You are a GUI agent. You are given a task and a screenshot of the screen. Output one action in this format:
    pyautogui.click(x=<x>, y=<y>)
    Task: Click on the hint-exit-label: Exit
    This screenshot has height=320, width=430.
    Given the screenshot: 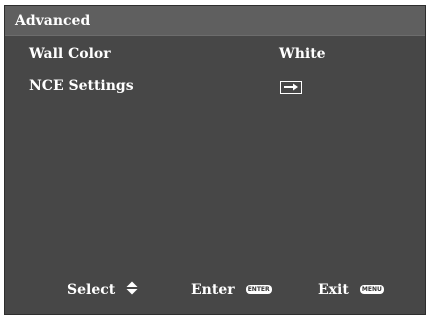 What is the action you would take?
    pyautogui.click(x=333, y=289)
    